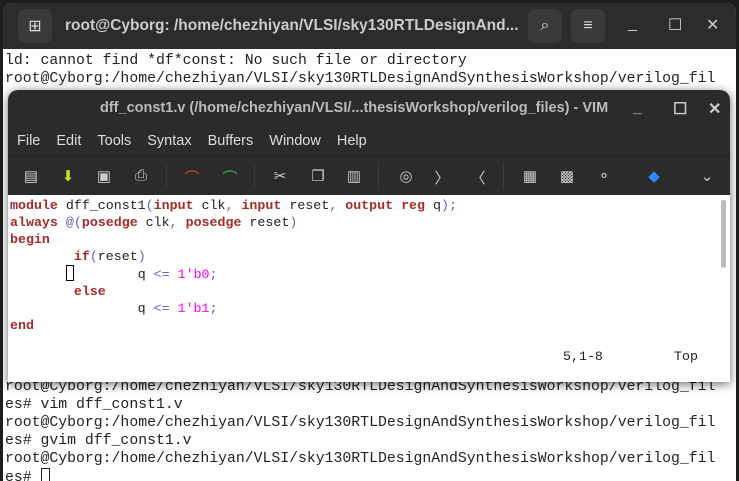  What do you see at coordinates (632, 24) in the screenshot?
I see `minimize-button: _` at bounding box center [632, 24].